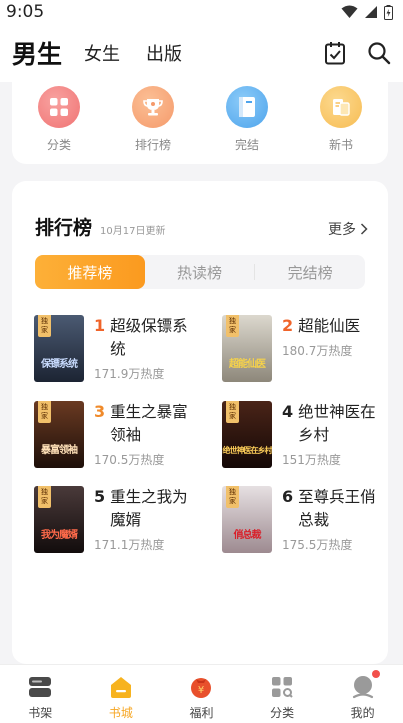 The height and width of the screenshot is (723, 403). What do you see at coordinates (363, 687) in the screenshot?
I see `profile-icon` at bounding box center [363, 687].